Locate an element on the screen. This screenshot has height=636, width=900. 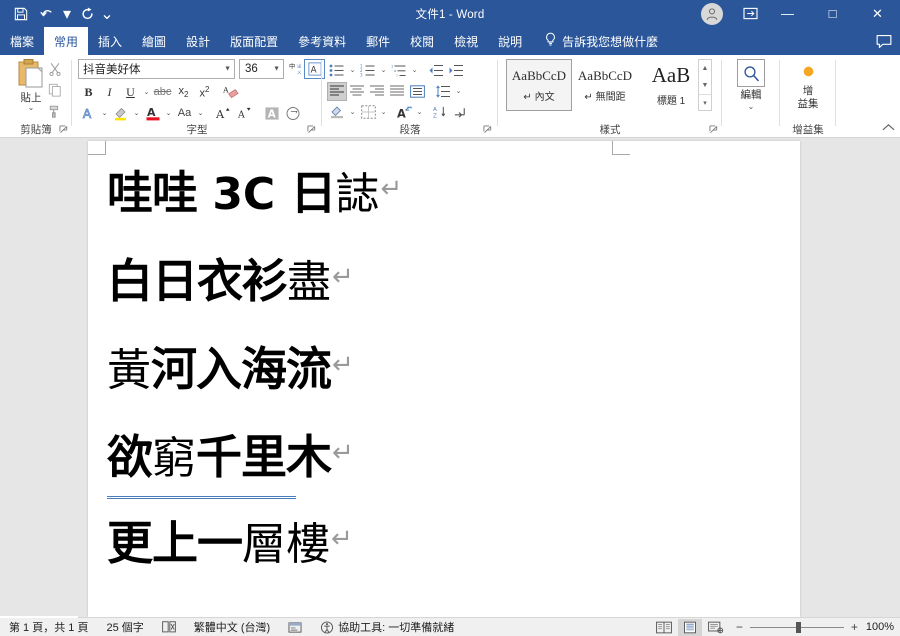
zoom-in-button: + is located at coordinates (854, 627).